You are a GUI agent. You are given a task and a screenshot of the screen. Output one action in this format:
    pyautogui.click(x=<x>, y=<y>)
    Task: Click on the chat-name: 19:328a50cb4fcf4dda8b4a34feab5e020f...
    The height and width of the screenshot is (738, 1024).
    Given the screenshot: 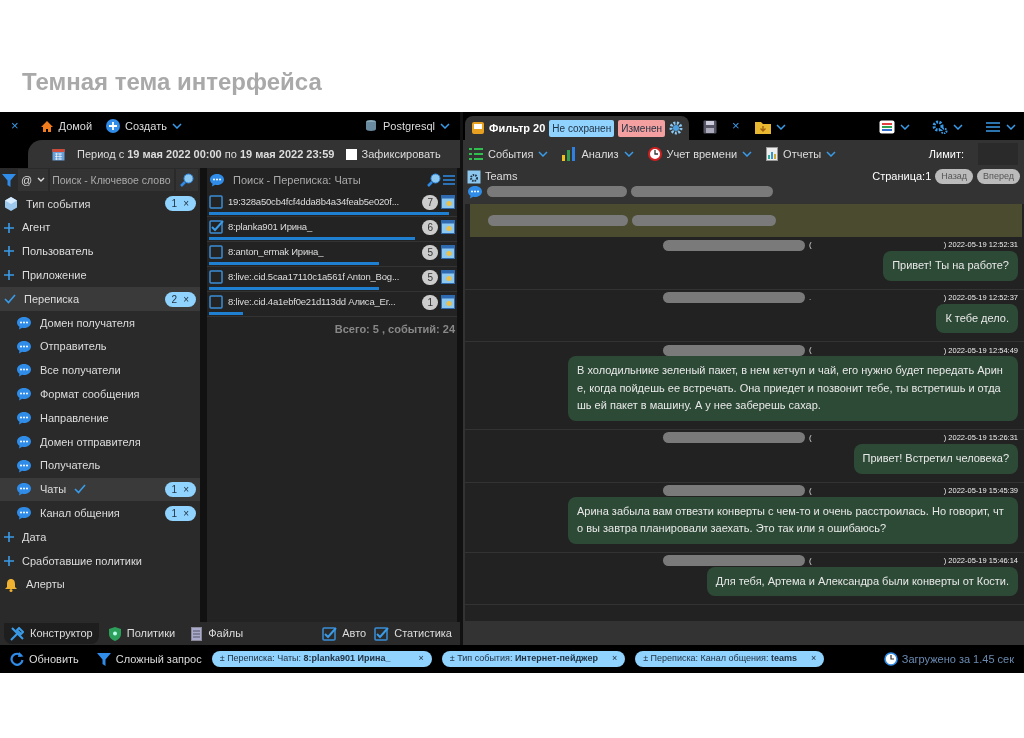 What is the action you would take?
    pyautogui.click(x=313, y=202)
    